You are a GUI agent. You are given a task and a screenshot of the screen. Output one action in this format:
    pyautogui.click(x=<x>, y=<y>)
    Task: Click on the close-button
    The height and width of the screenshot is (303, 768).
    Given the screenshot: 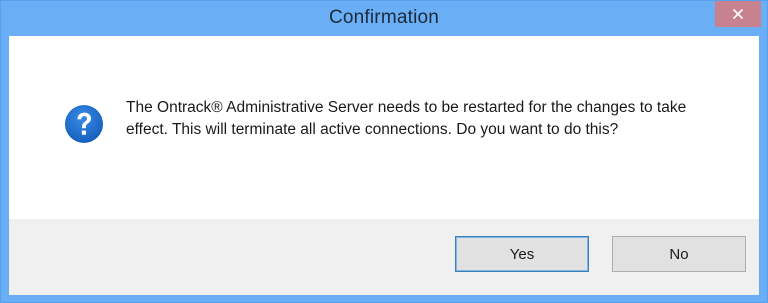 What is the action you would take?
    pyautogui.click(x=738, y=14)
    